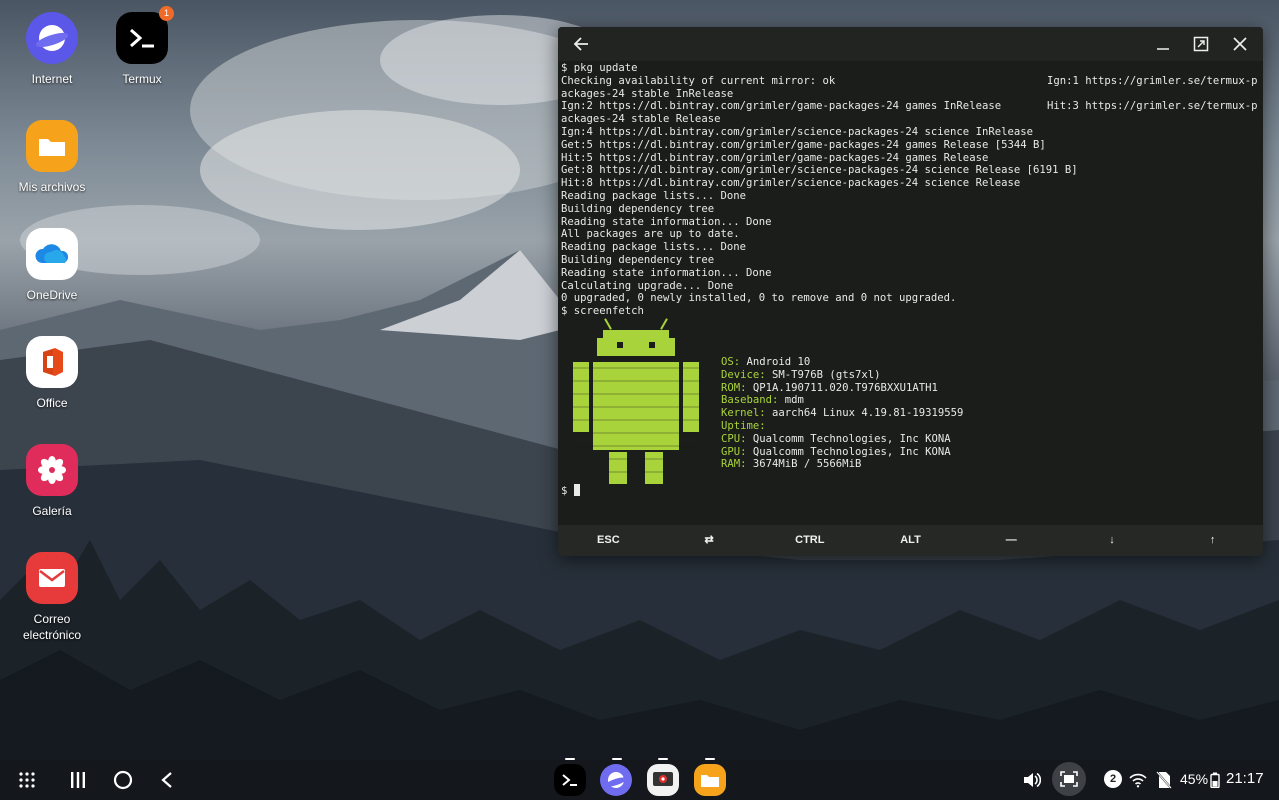  What do you see at coordinates (650, 234) in the screenshot?
I see `terminal-line-text: All packages are up to date.` at bounding box center [650, 234].